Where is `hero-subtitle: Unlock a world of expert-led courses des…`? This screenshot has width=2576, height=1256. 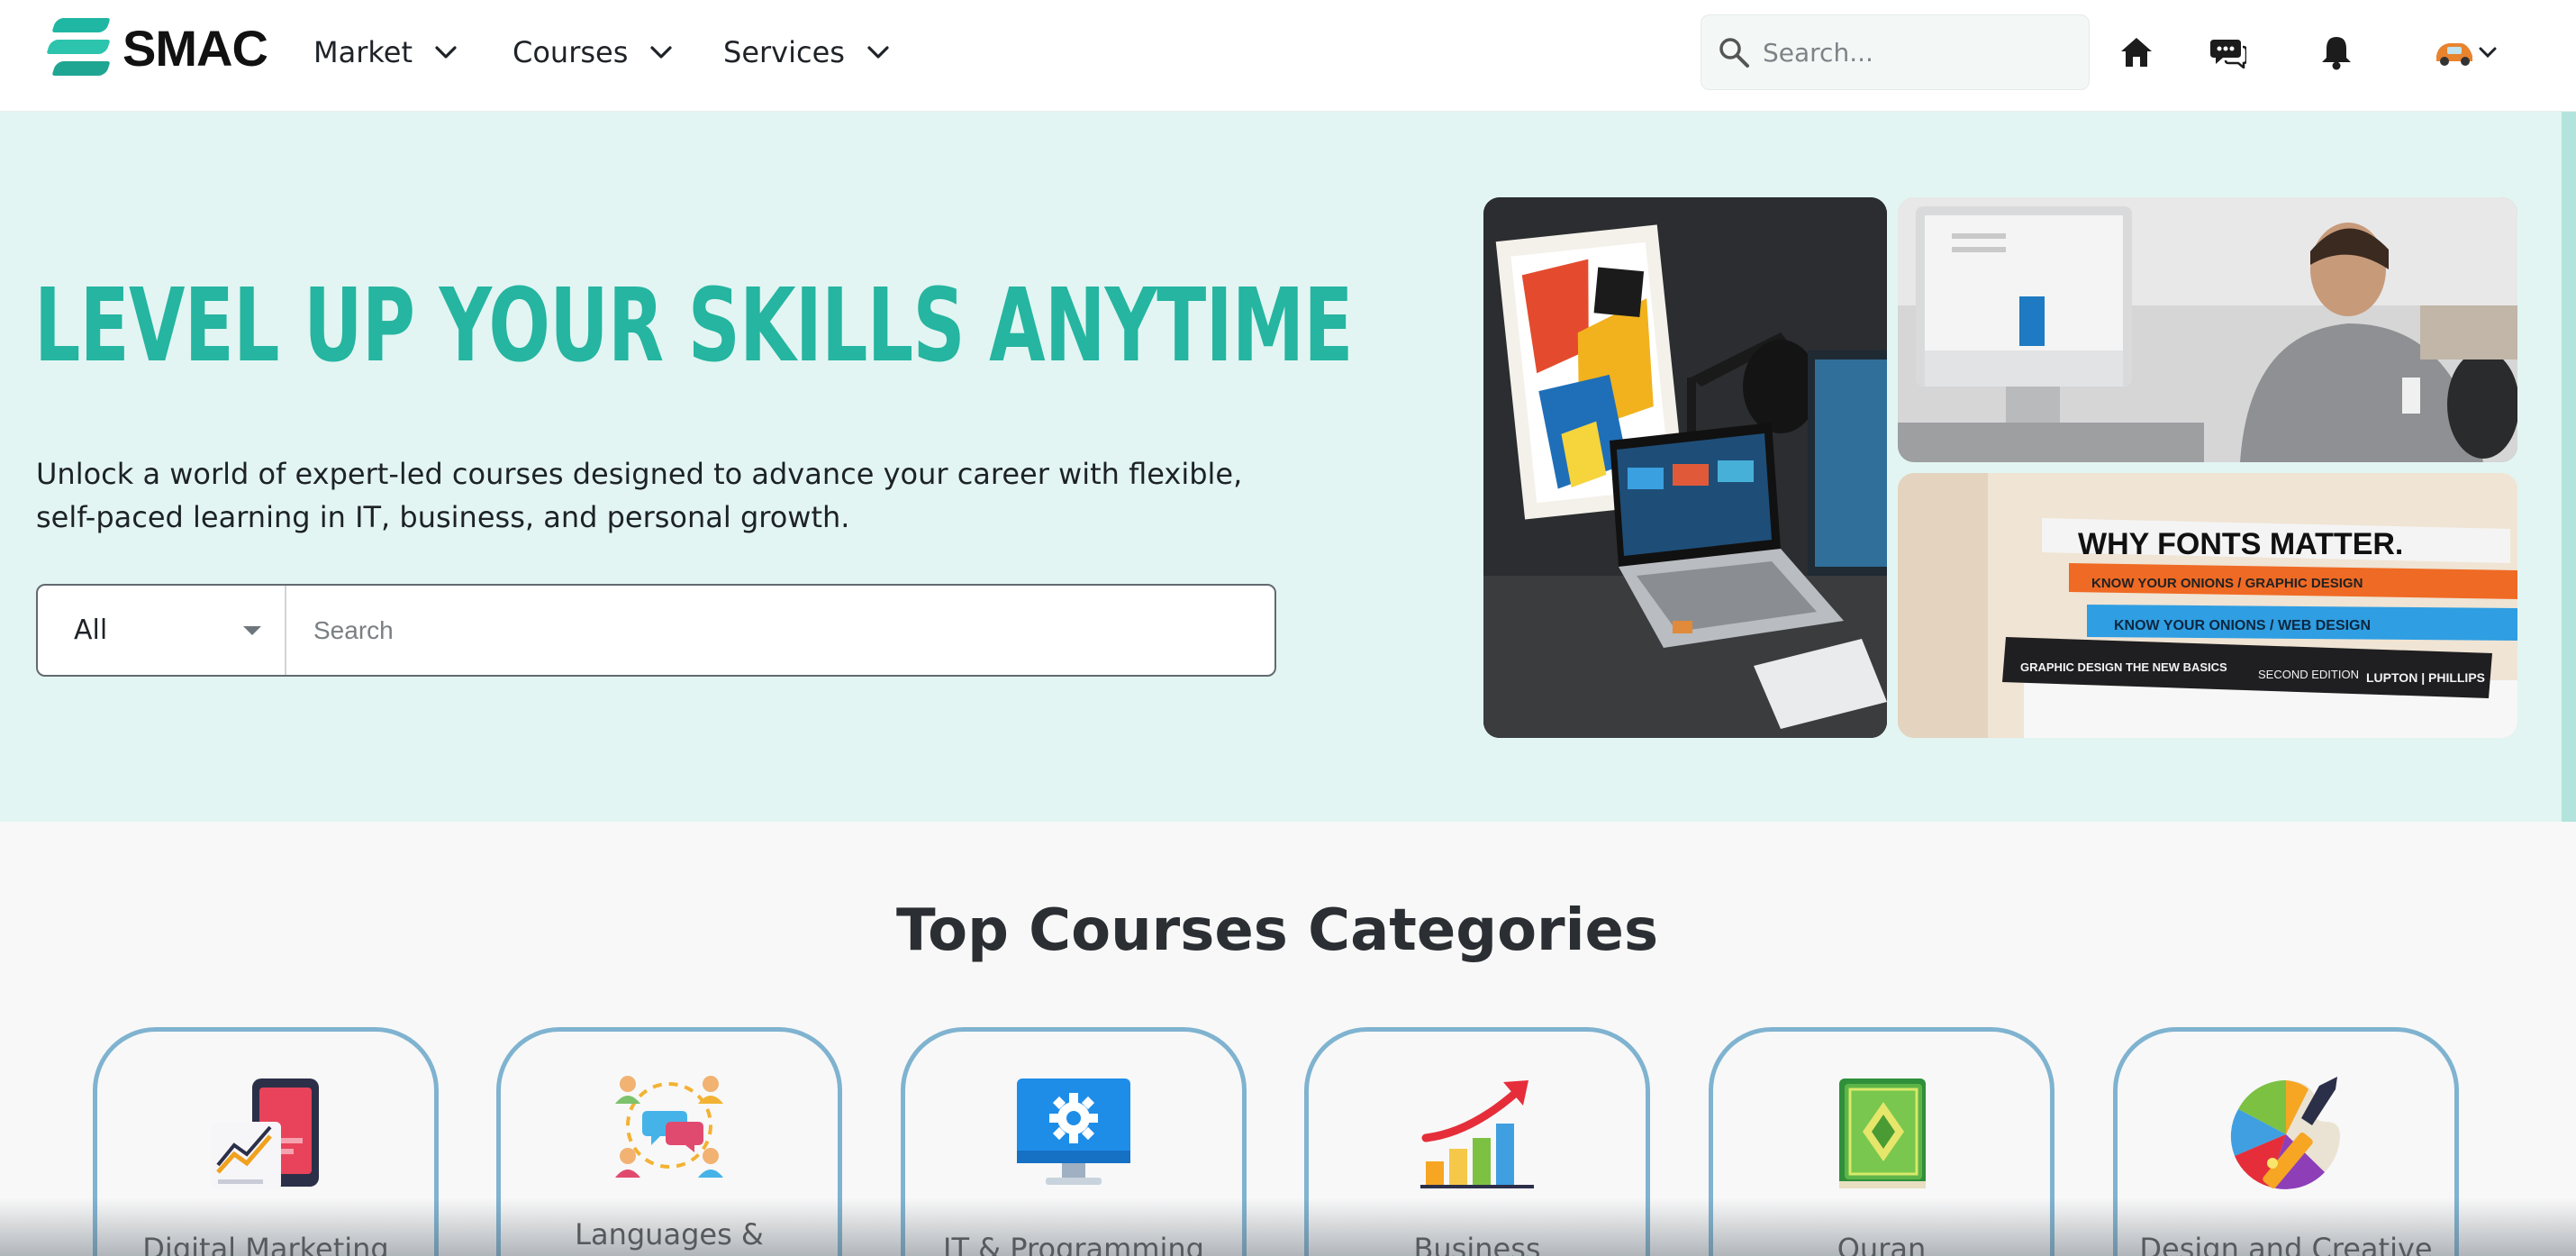
hero-subtitle: Unlock a world of expert-led courses des… is located at coordinates (639, 495).